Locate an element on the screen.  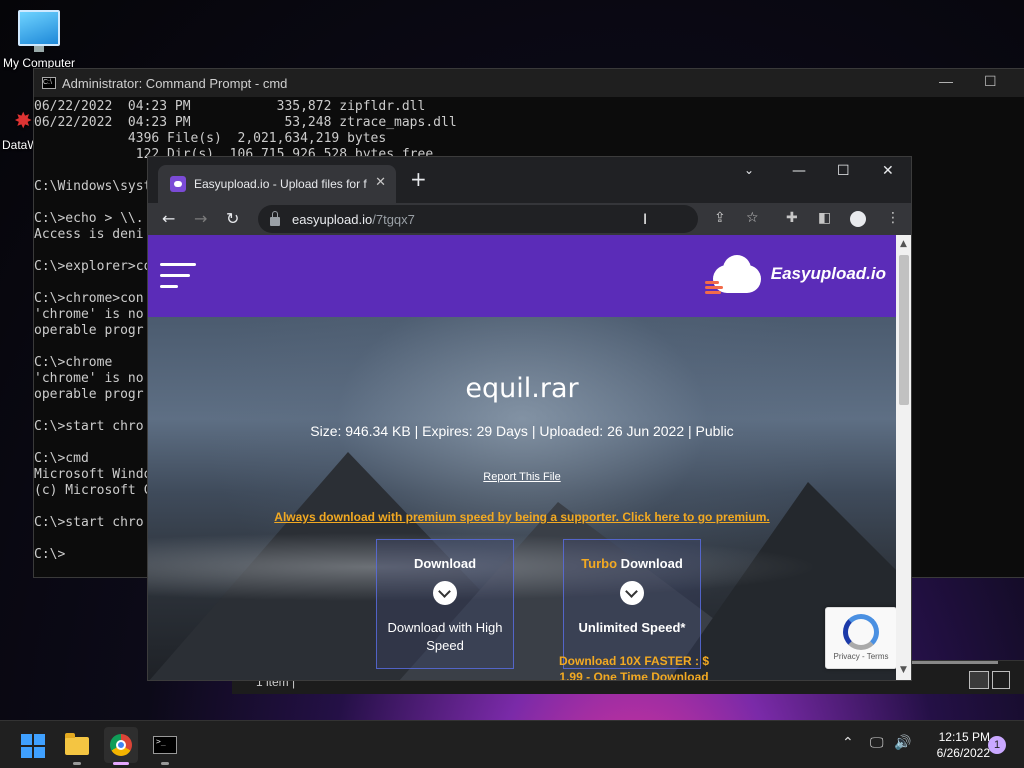
tab-search-icon: ⌄ is located at coordinates (749, 170).